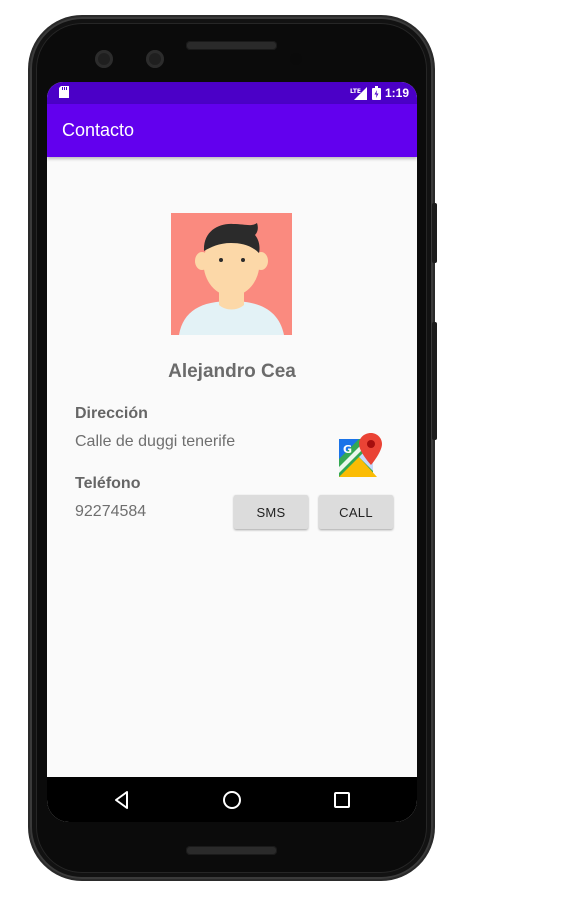 The width and height of the screenshot is (565, 908). I want to click on contact-avatar, so click(231, 274).